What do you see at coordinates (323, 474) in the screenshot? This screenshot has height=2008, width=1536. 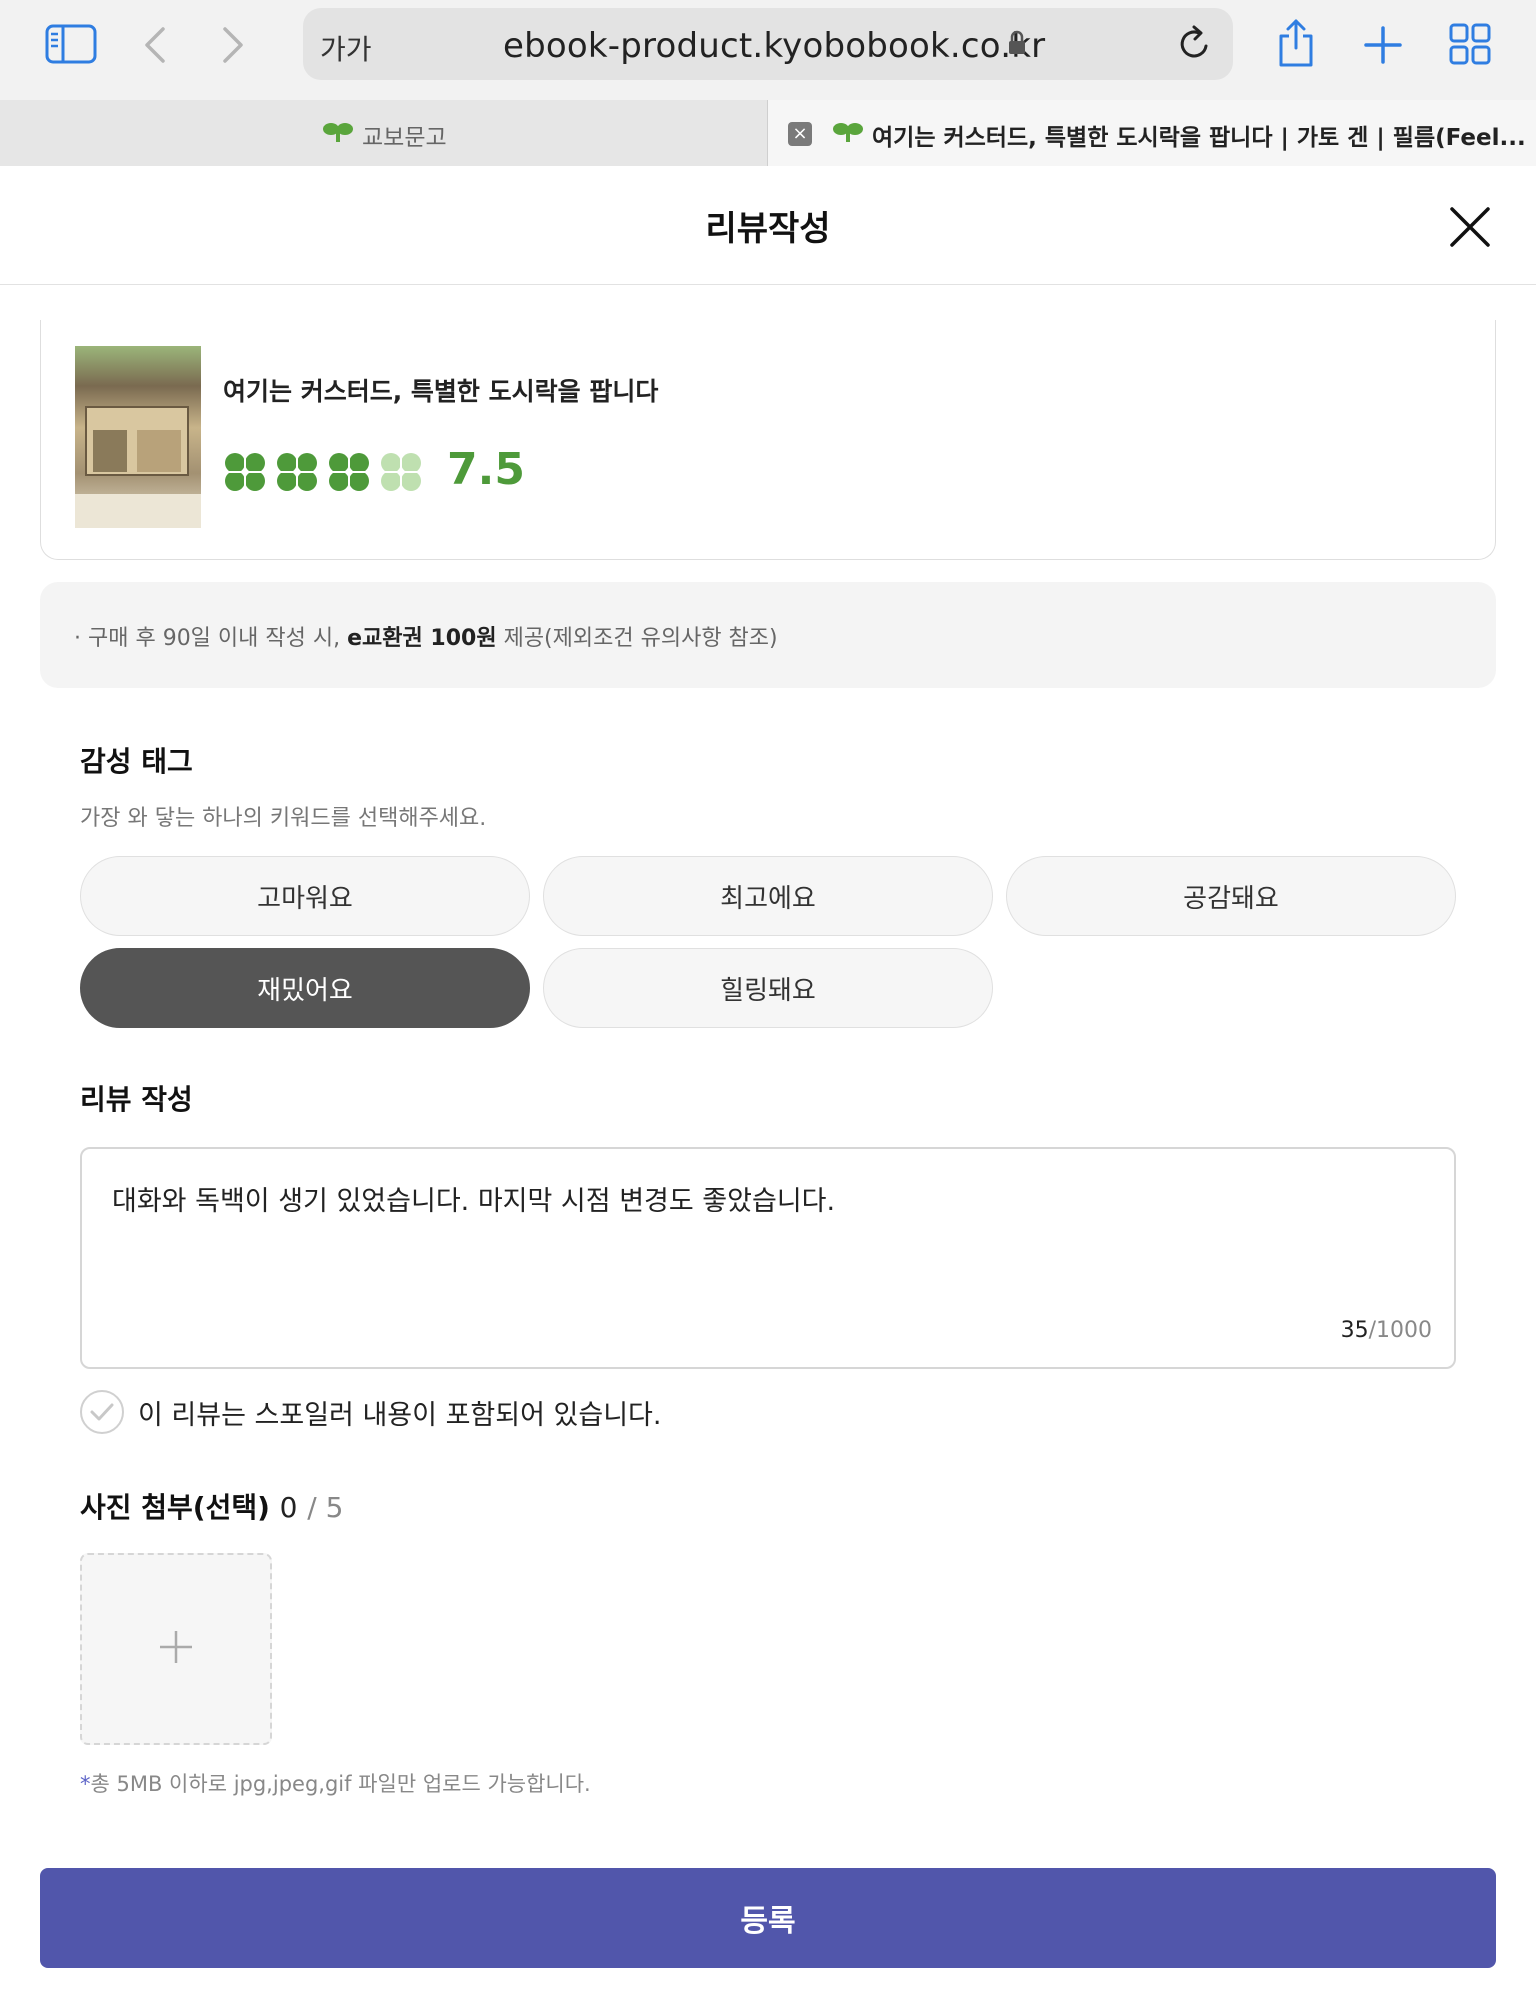 I see `rating-clovers` at bounding box center [323, 474].